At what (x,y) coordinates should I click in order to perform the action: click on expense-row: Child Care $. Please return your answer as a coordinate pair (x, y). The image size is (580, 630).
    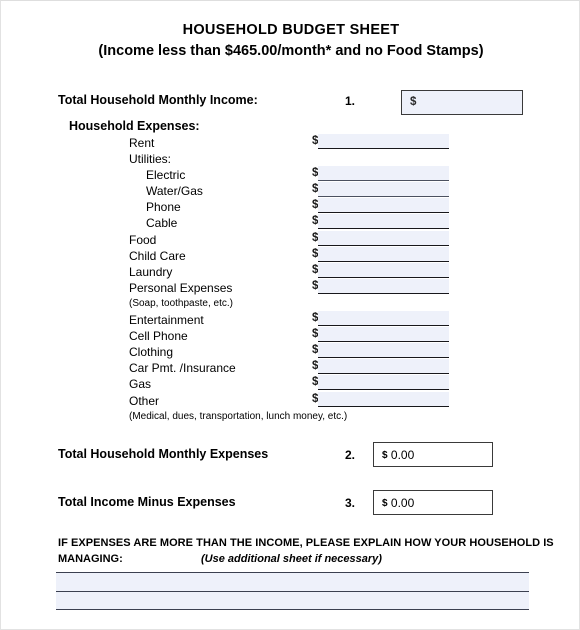
    Looking at the image, I should click on (290, 255).